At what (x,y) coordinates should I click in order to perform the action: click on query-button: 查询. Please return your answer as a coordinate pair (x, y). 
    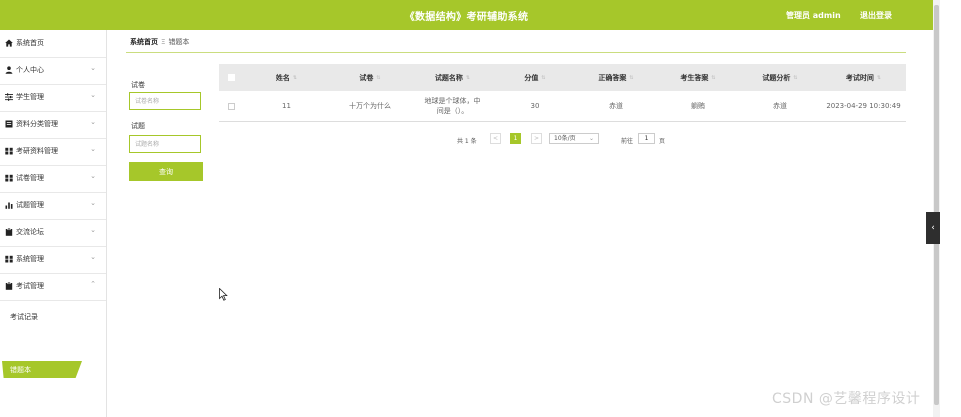
    Looking at the image, I should click on (166, 171).